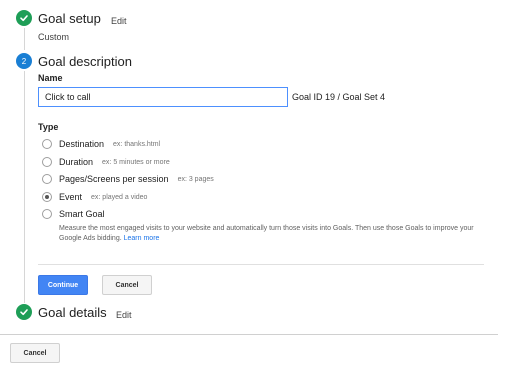  Describe the element at coordinates (76, 162) in the screenshot. I see `type-option-label: Duration` at that location.